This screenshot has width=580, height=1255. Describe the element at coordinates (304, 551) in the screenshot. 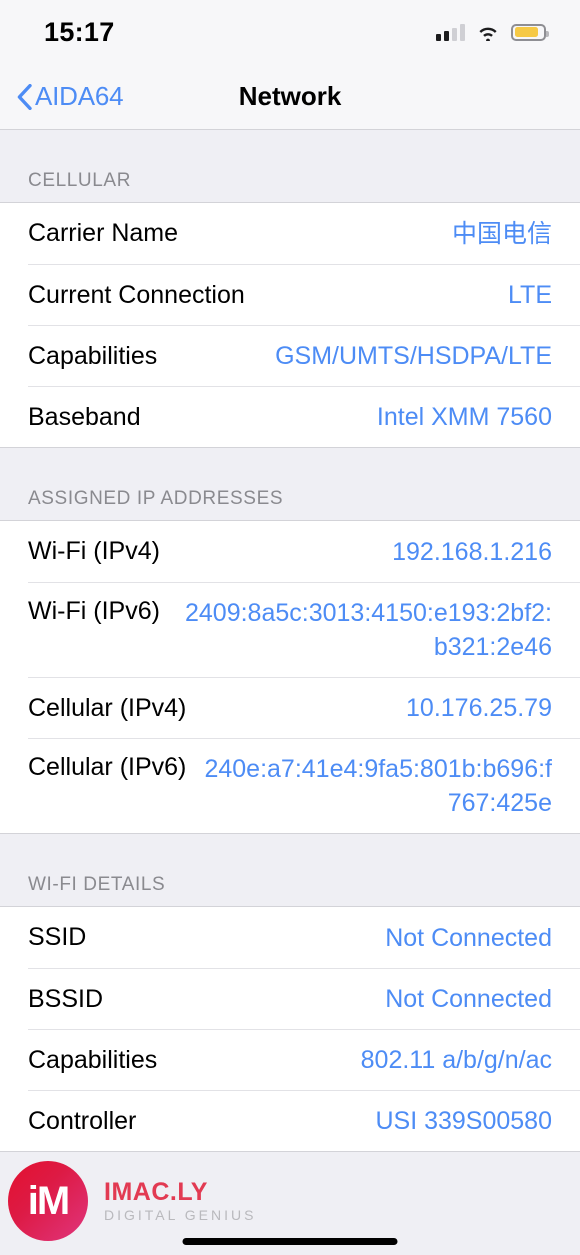

I see `table-row: Wi-Fi (IPv4) 192.168.1.216` at that location.